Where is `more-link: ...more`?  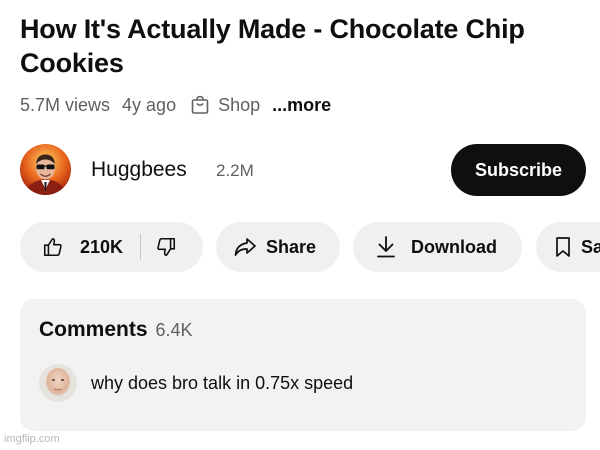 more-link: ...more is located at coordinates (301, 105).